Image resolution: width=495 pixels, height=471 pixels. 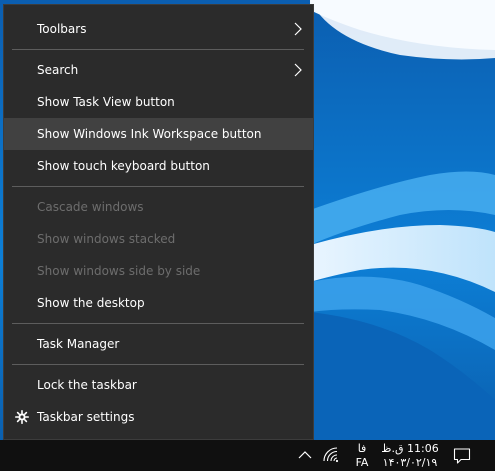 I want to click on menu-item-label: Search, so click(x=58, y=70).